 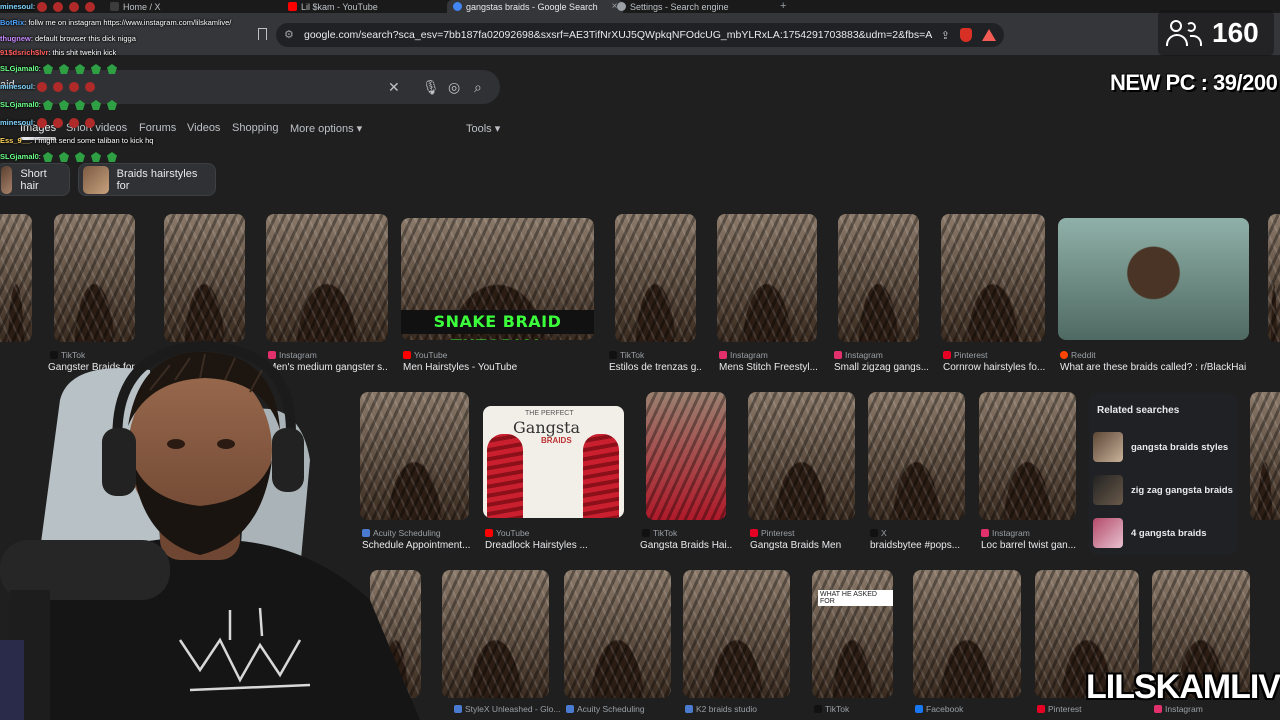 What do you see at coordinates (689, 709) in the screenshot?
I see `site-icon` at bounding box center [689, 709].